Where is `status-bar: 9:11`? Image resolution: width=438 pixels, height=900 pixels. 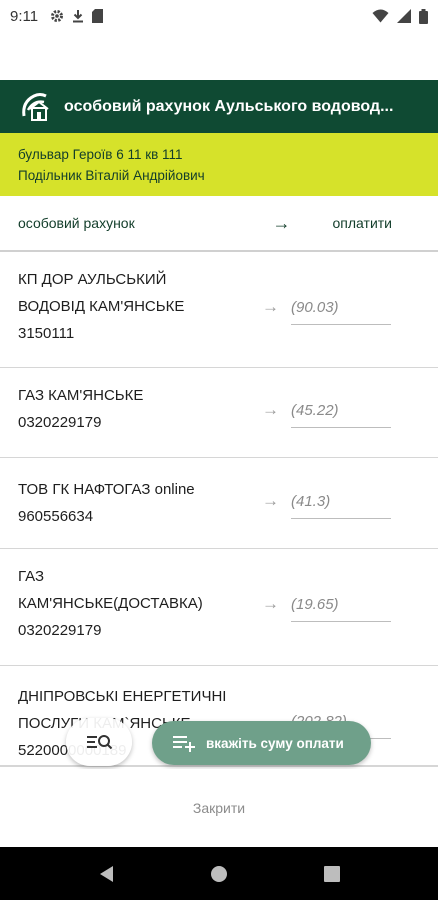 status-bar: 9:11 is located at coordinates (219, 16).